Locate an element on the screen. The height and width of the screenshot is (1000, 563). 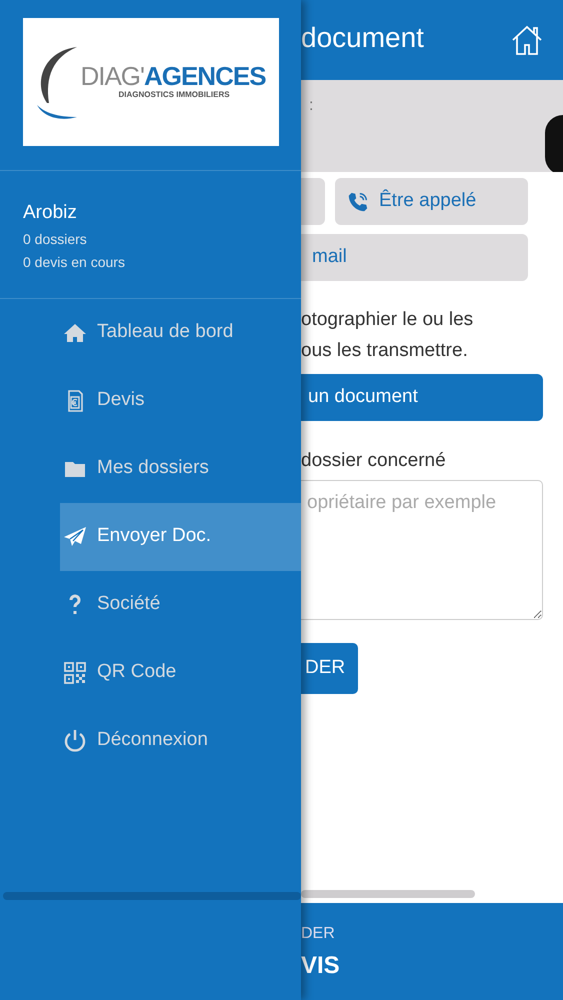
avatar is located at coordinates (554, 143).